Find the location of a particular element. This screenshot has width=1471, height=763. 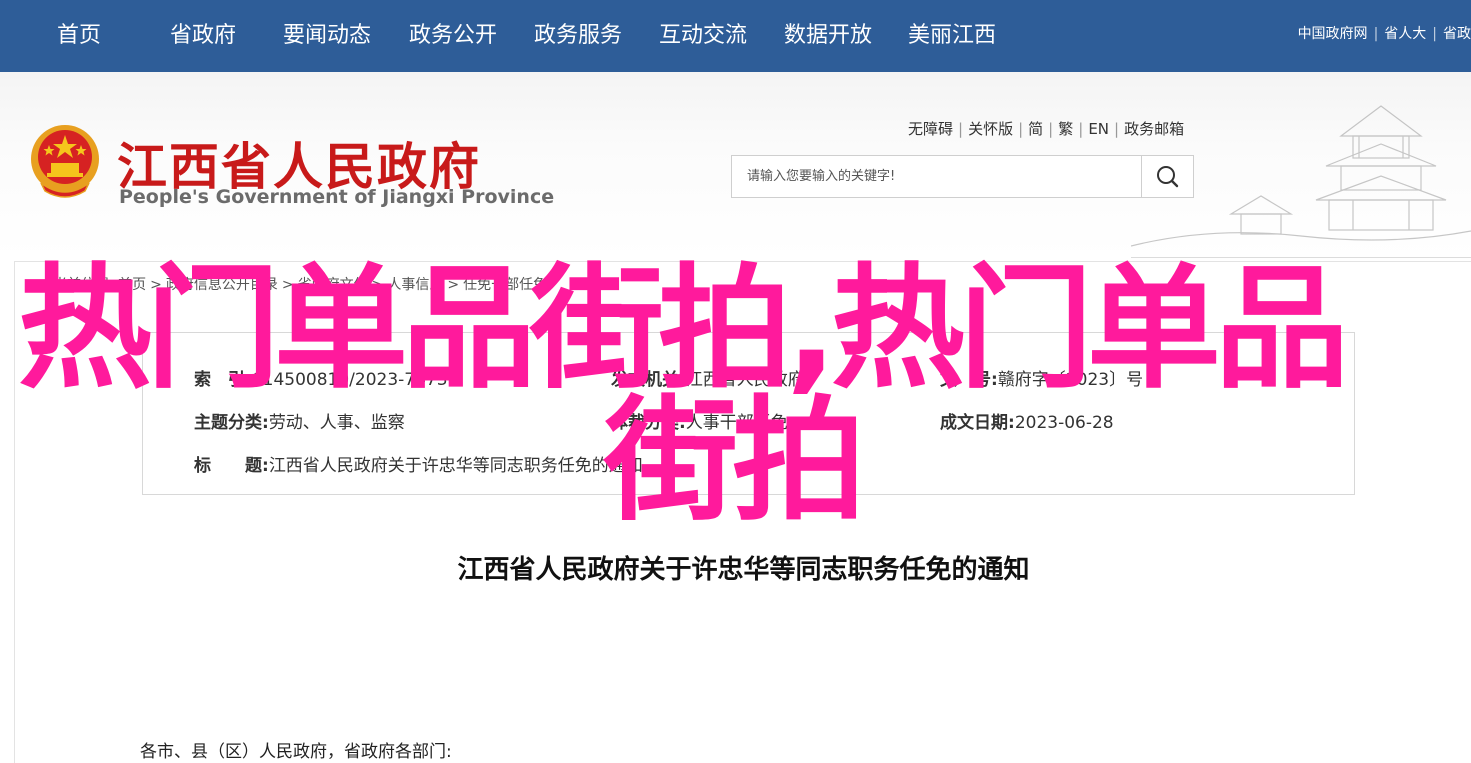

info-title-value: 江西省人民政府关于许忠华等同志职务任免的通知 is located at coordinates (455, 466).